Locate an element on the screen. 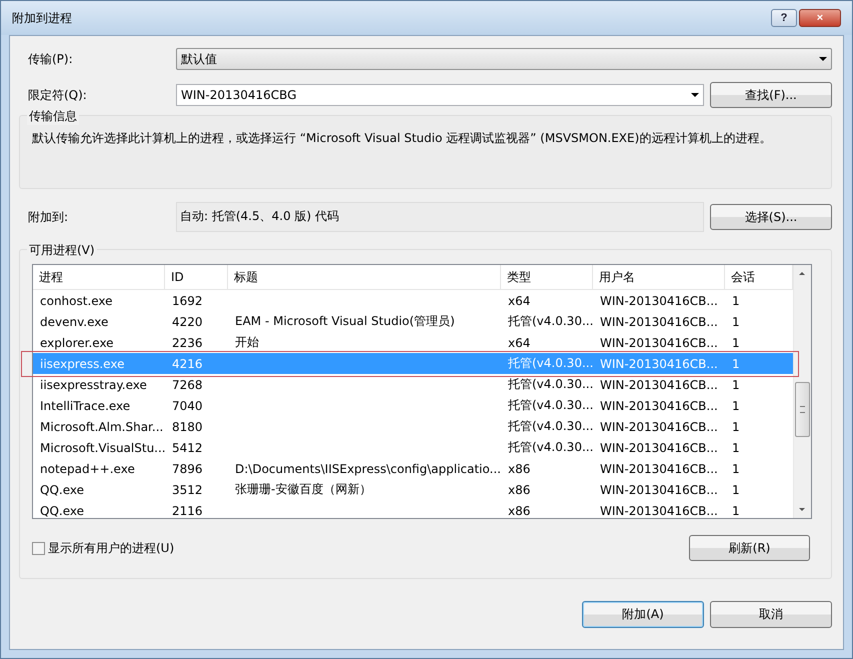 This screenshot has width=853, height=659. qualifier-combo: WIN-20130416CBG is located at coordinates (440, 95).